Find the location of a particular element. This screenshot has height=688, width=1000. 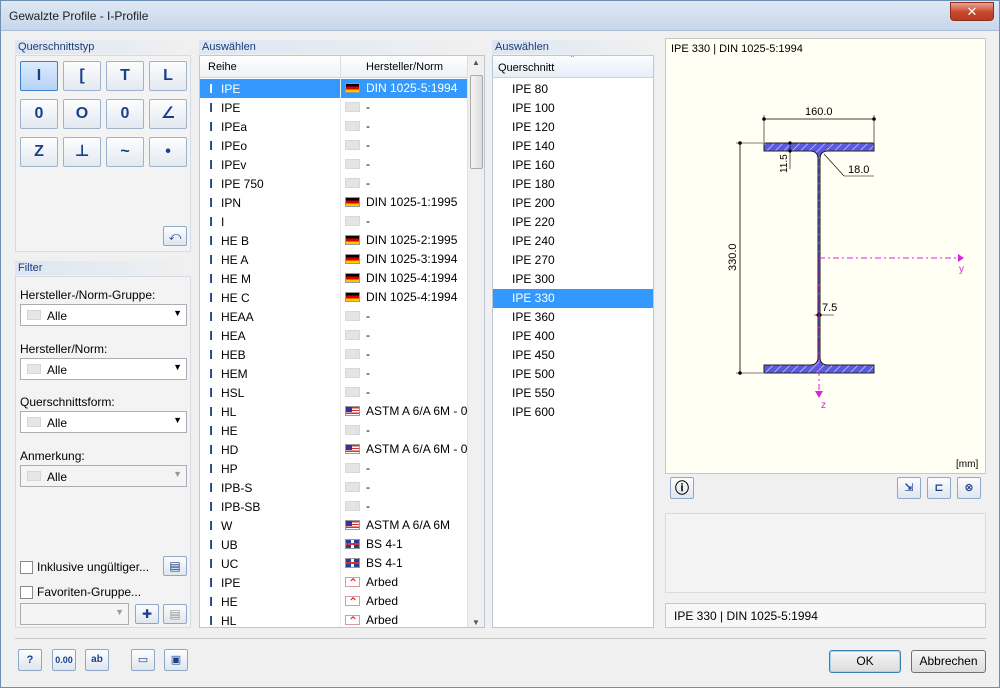

section-row: IPE 550 is located at coordinates (573, 393).